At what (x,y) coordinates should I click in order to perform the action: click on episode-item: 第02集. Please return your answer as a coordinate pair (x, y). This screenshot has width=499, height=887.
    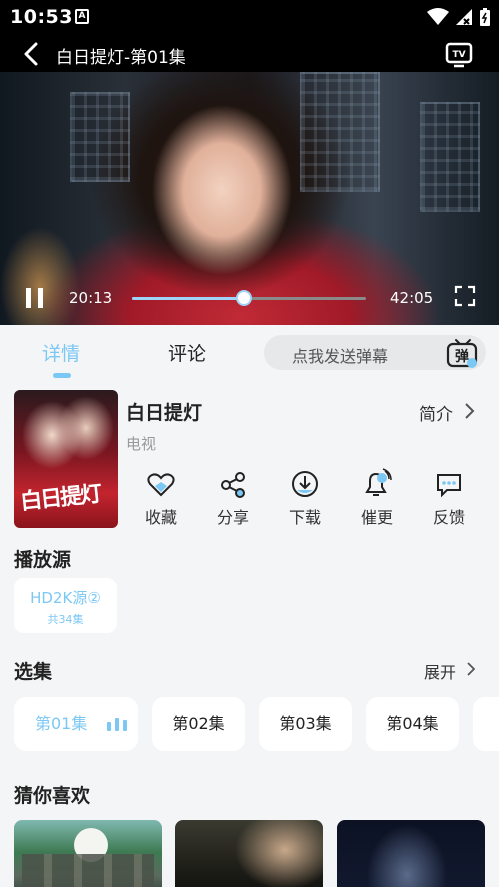
    Looking at the image, I should click on (198, 724).